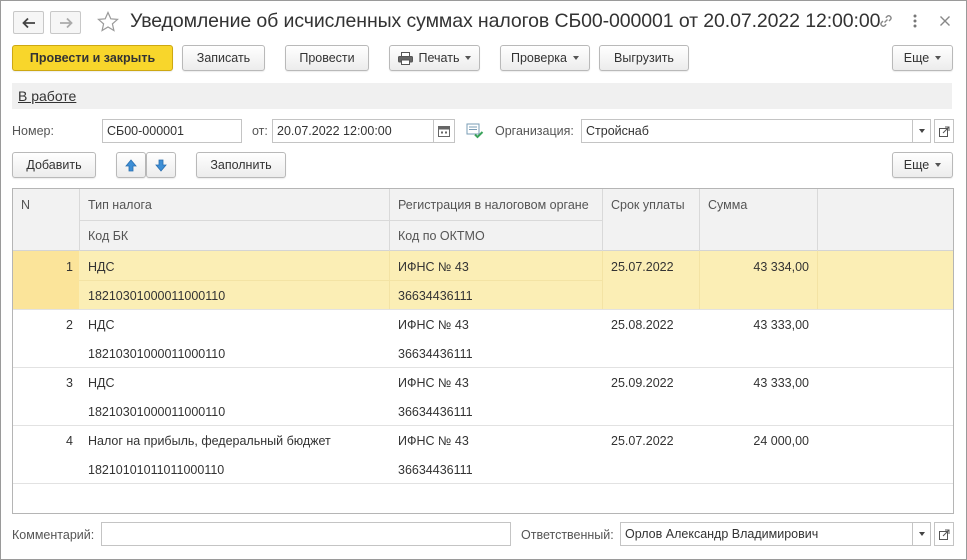 This screenshot has height=560, width=967. I want to click on date-label: от:, so click(260, 131).